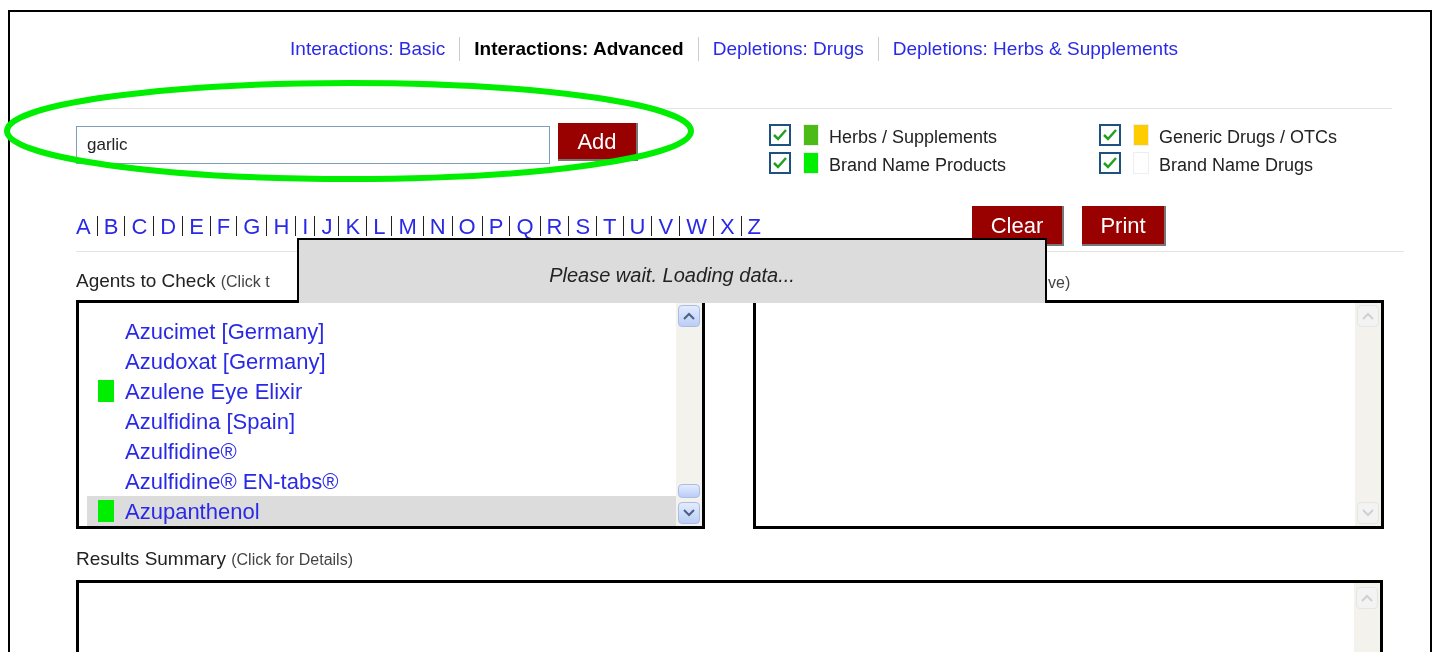 This screenshot has width=1439, height=652. I want to click on filter-label: Generic Drugs / OTCs, so click(1248, 137).